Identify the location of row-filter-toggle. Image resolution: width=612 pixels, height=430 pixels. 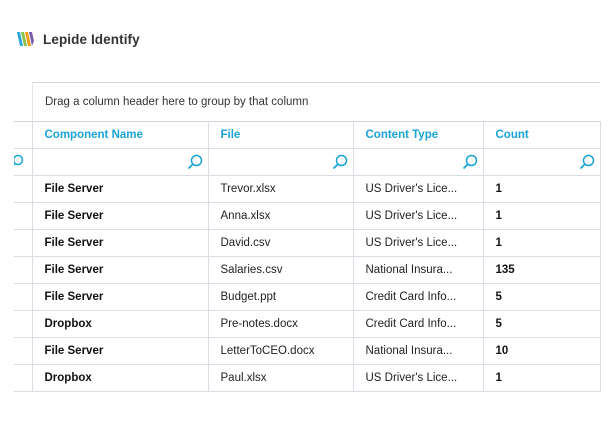
(23, 162).